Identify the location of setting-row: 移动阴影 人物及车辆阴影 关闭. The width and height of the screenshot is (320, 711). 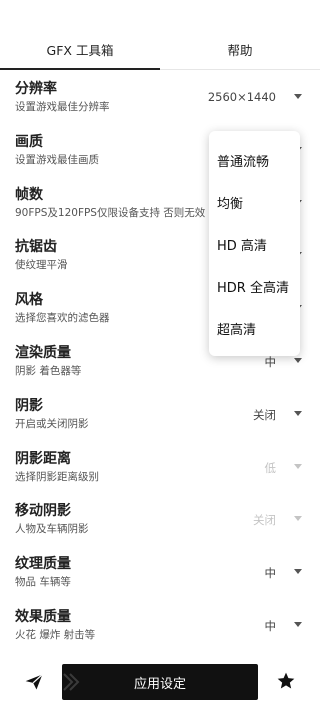
(160, 520).